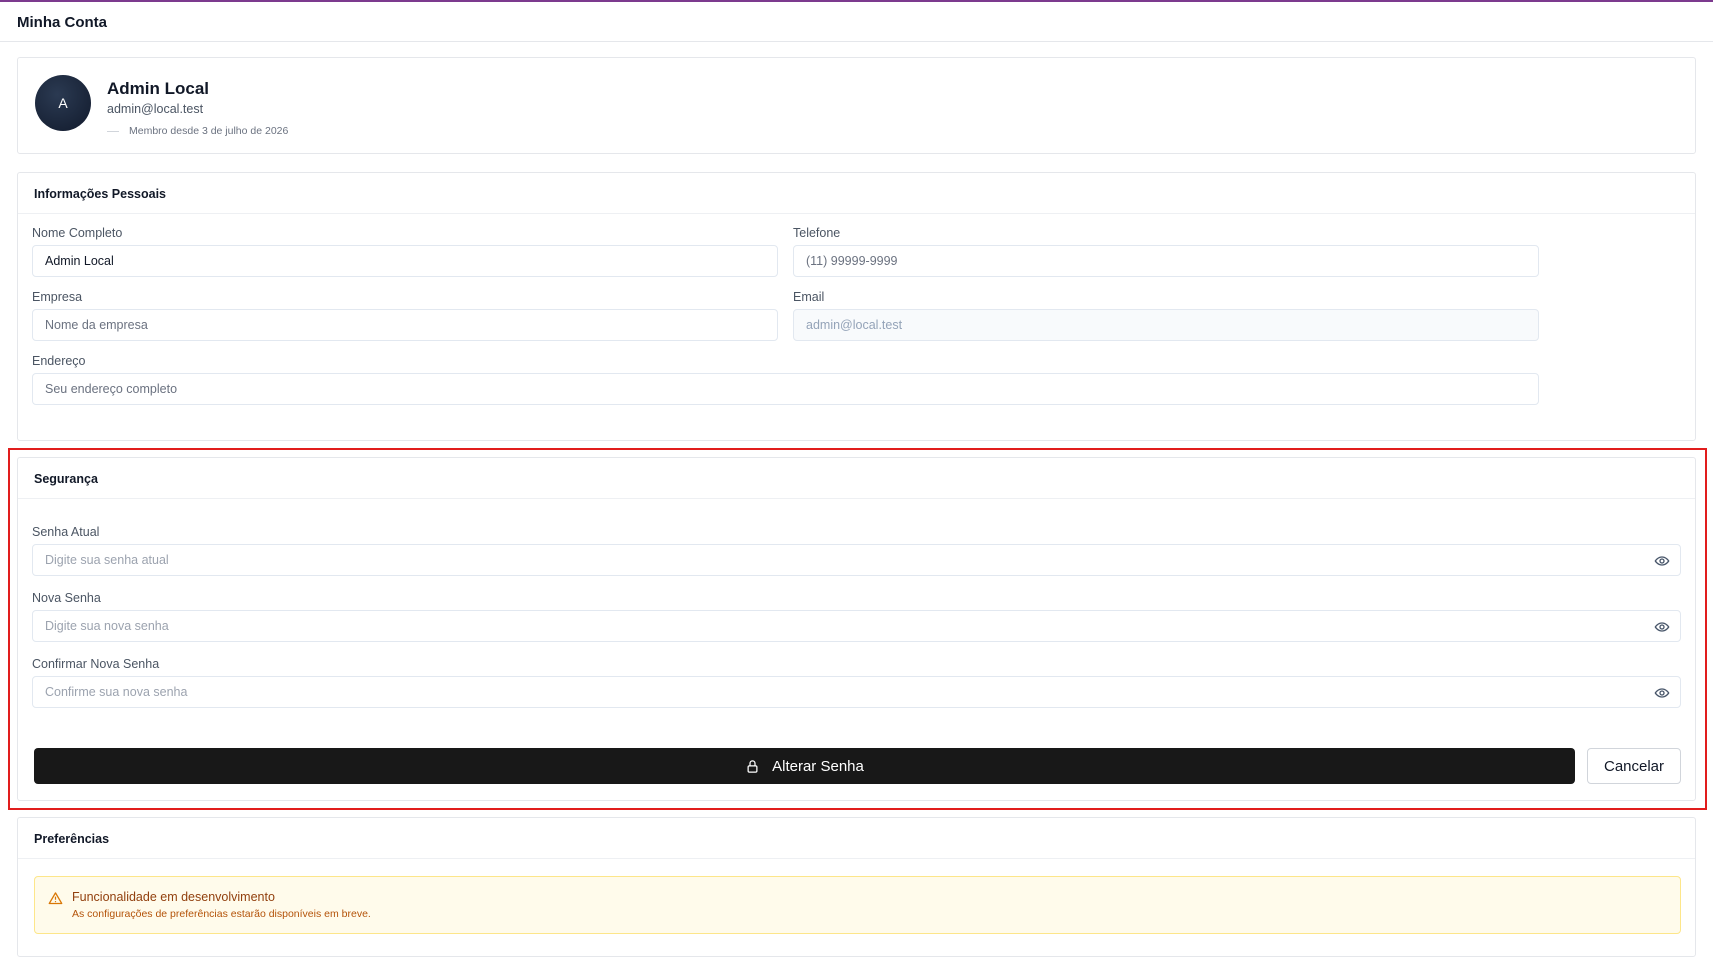 The width and height of the screenshot is (1713, 957). Describe the element at coordinates (785, 389) in the screenshot. I see `address-input: Seu endereço completo` at that location.